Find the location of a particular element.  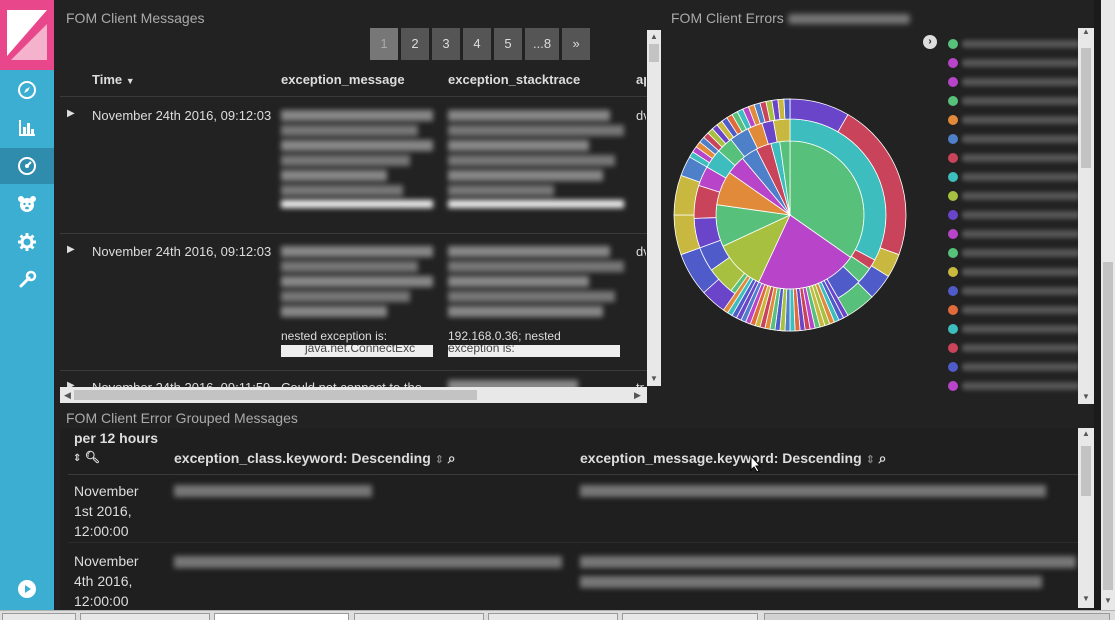

date-line: November is located at coordinates (106, 491).